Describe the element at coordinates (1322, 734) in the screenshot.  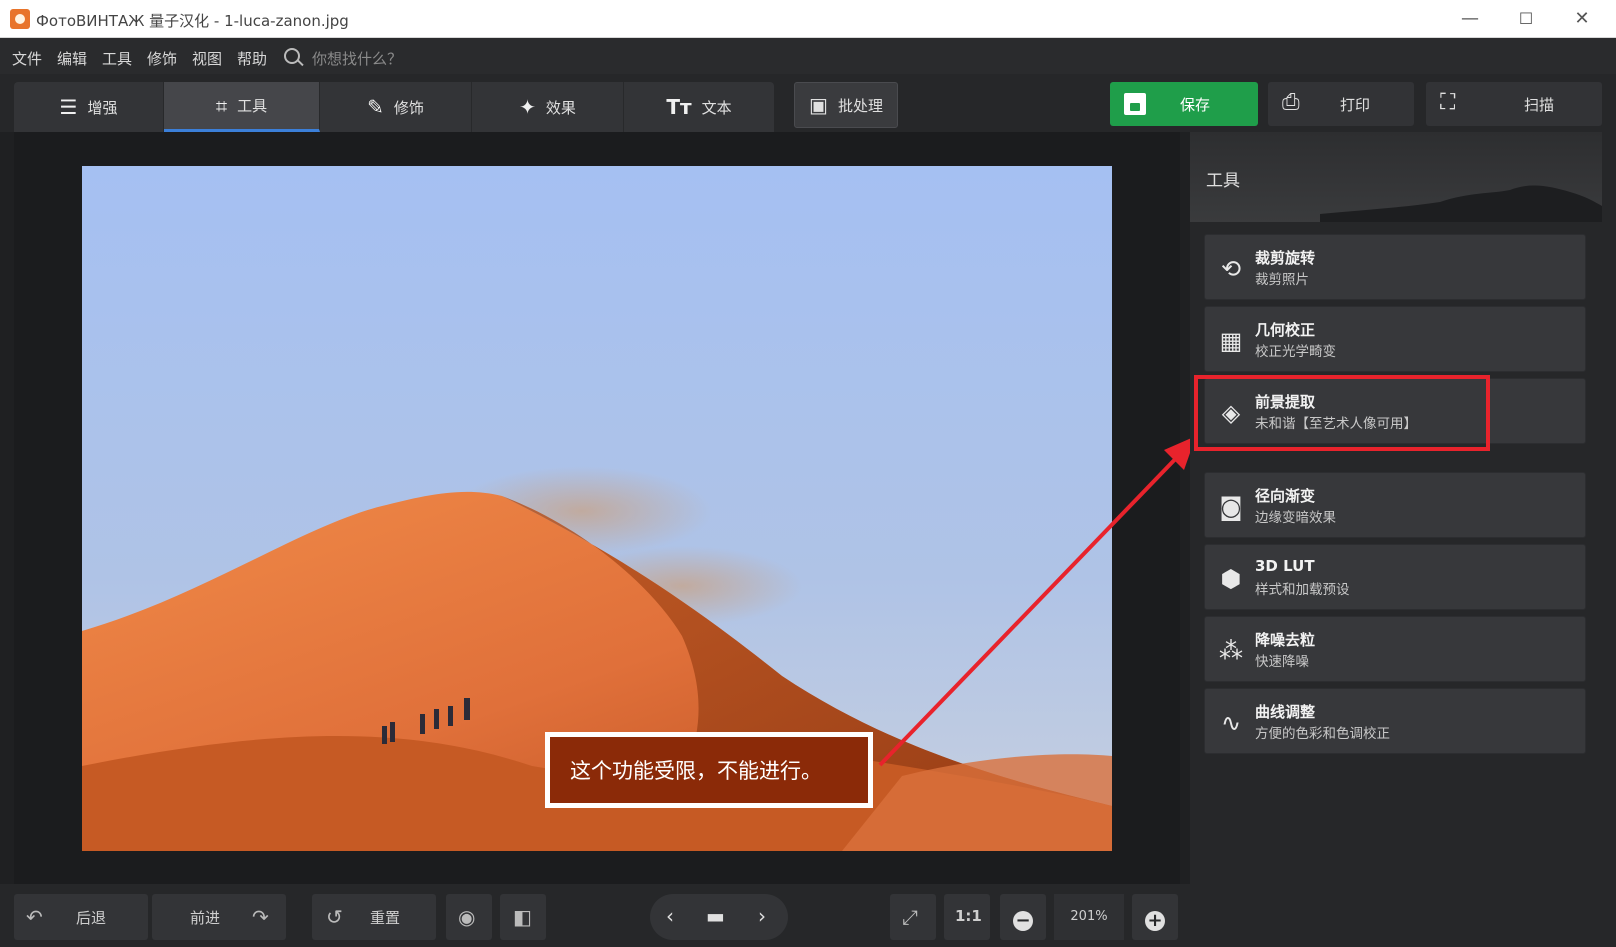
I see `tool-subtitle: 方便的色彩和色调校正` at that location.